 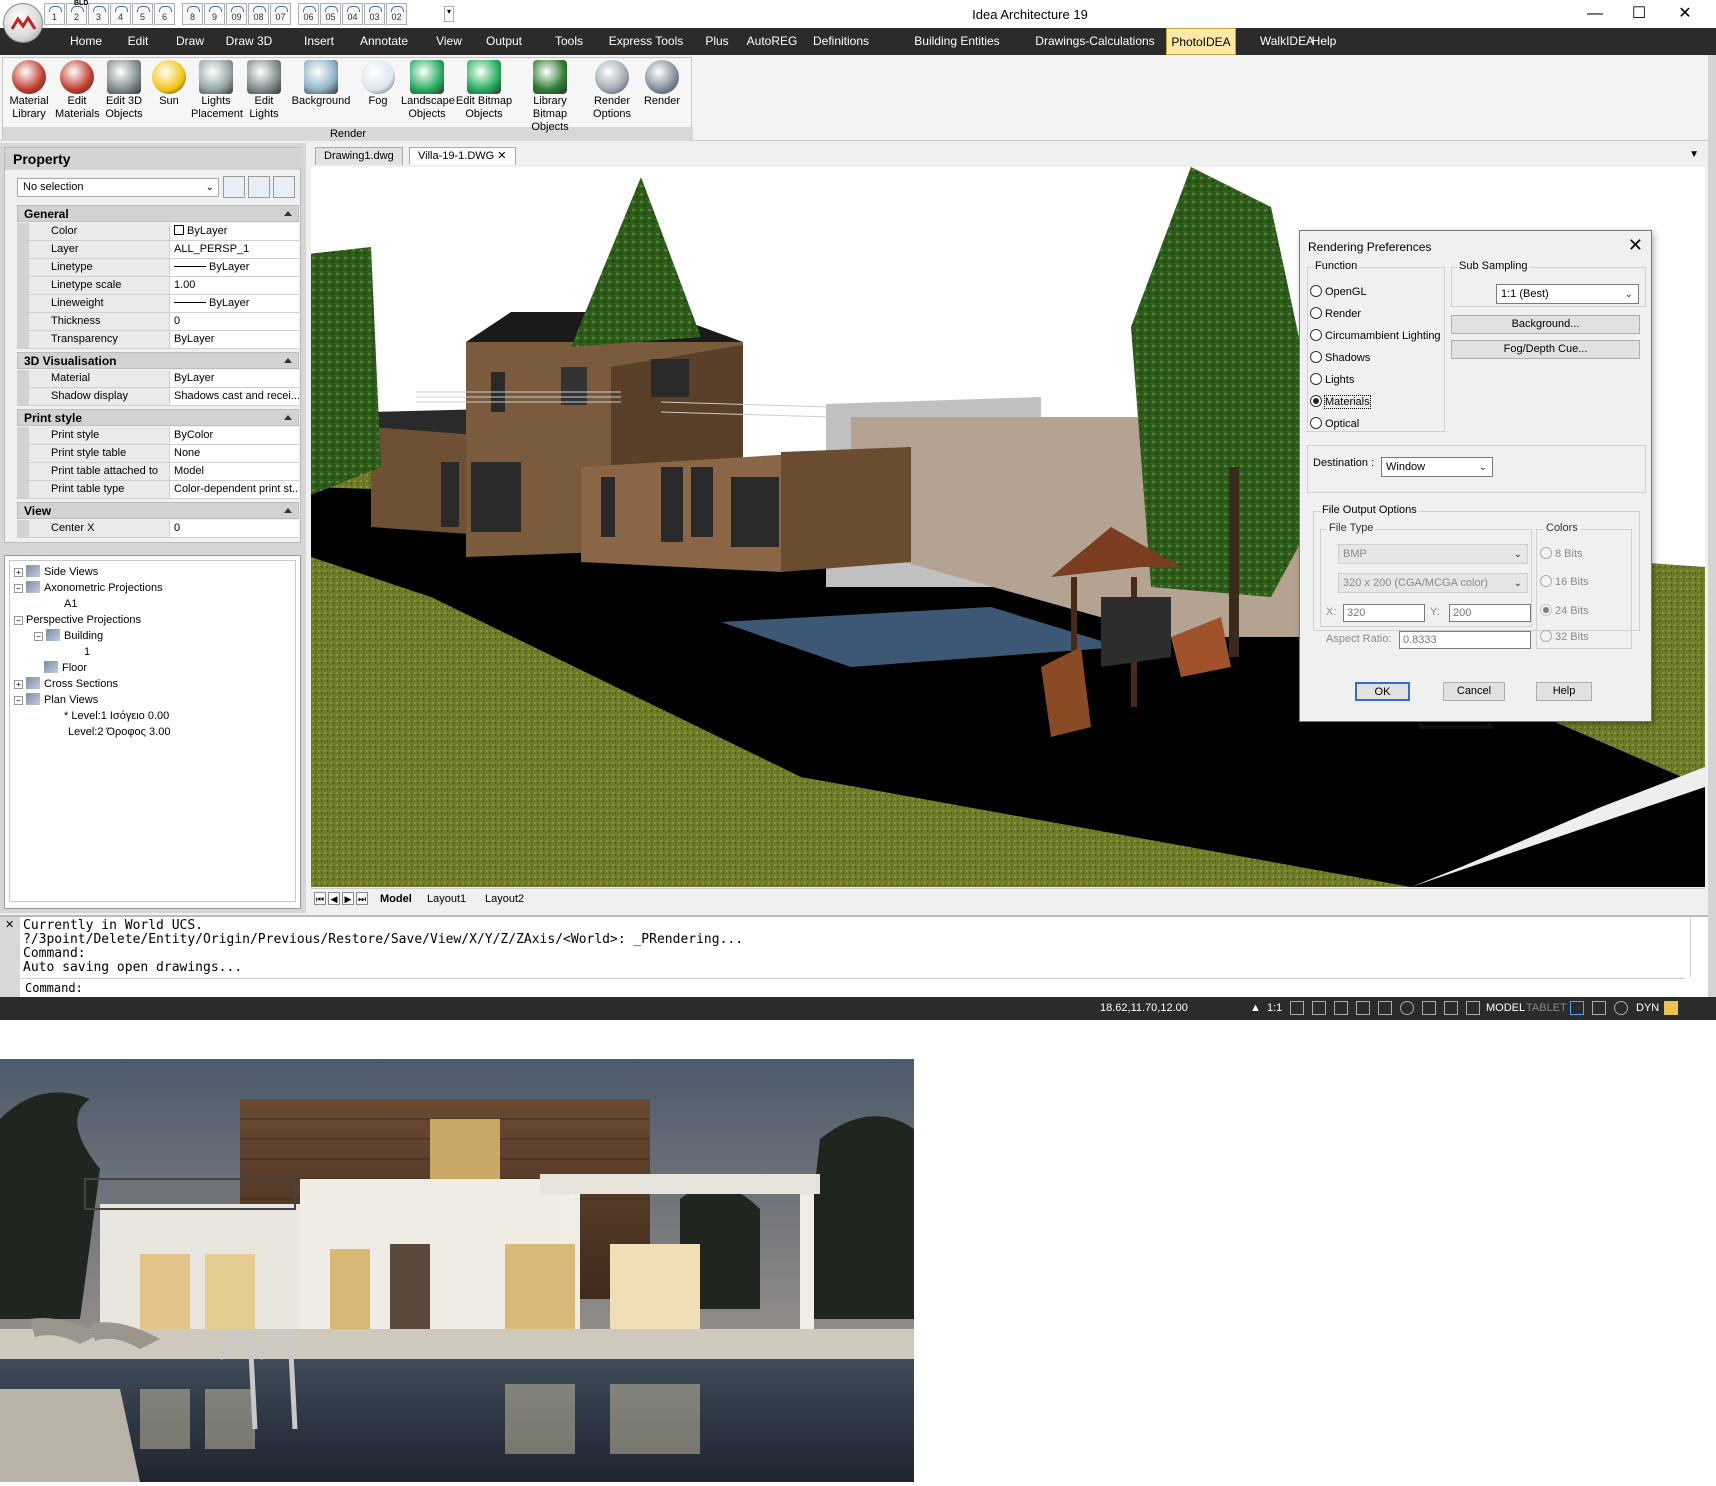 I want to click on dyn-toggle: DYN, so click(x=1647, y=1008).